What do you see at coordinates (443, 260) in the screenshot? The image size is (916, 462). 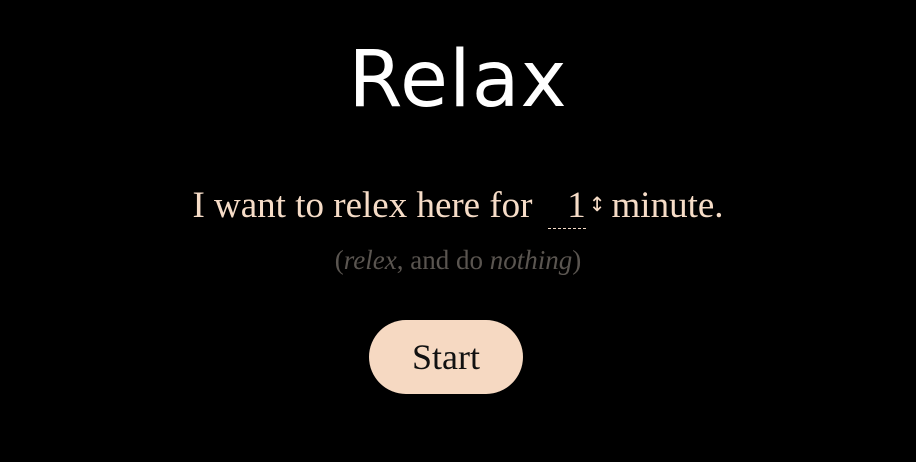 I see `subtitle-middle: , and do` at bounding box center [443, 260].